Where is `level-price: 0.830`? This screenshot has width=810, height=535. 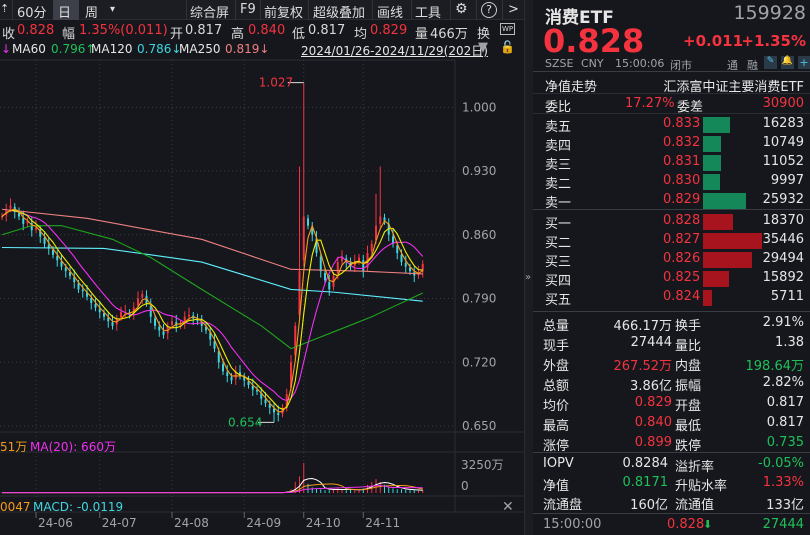 level-price: 0.830 is located at coordinates (682, 180).